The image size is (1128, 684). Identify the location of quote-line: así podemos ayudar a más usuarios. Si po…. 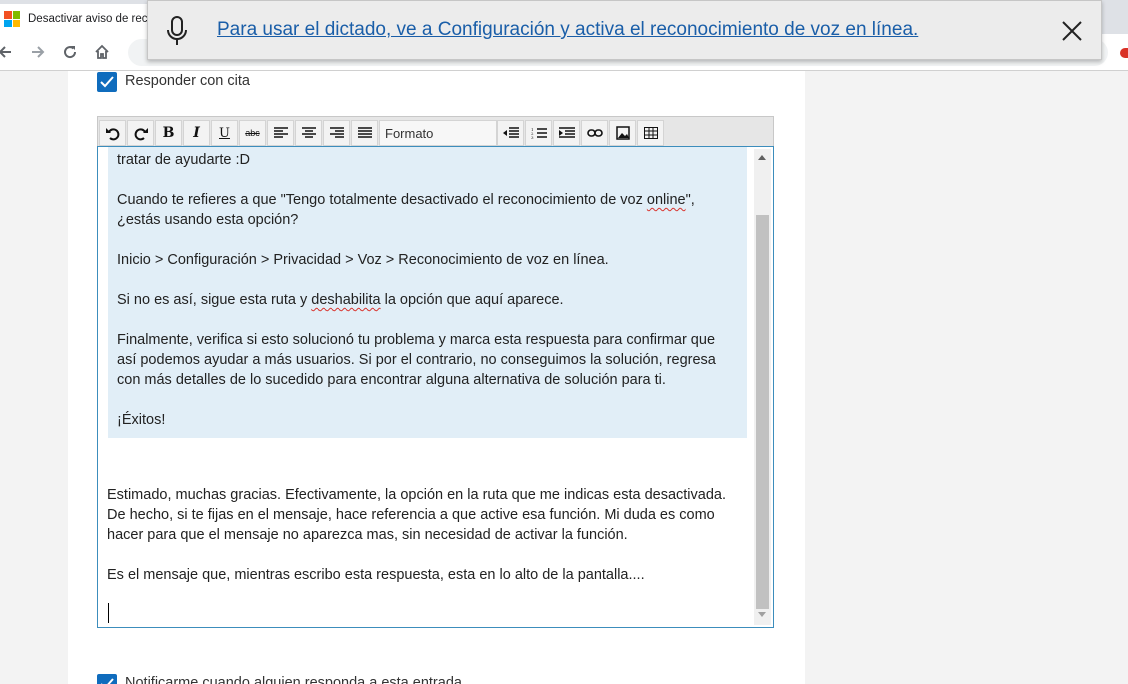
(416, 360).